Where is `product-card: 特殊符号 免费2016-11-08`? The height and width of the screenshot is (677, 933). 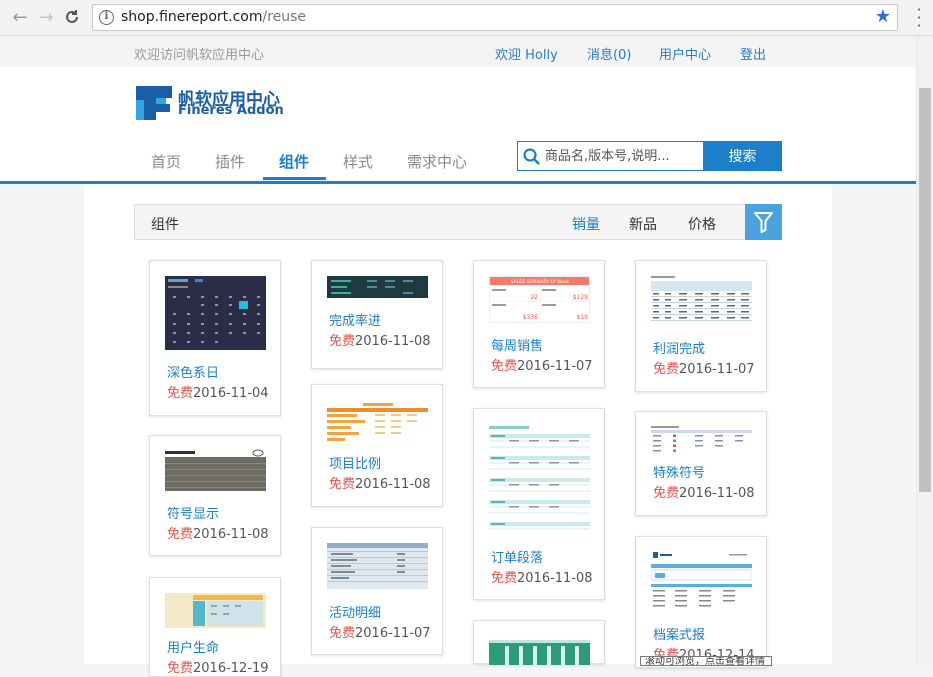 product-card: 特殊符号 免费2016-11-08 is located at coordinates (701, 463).